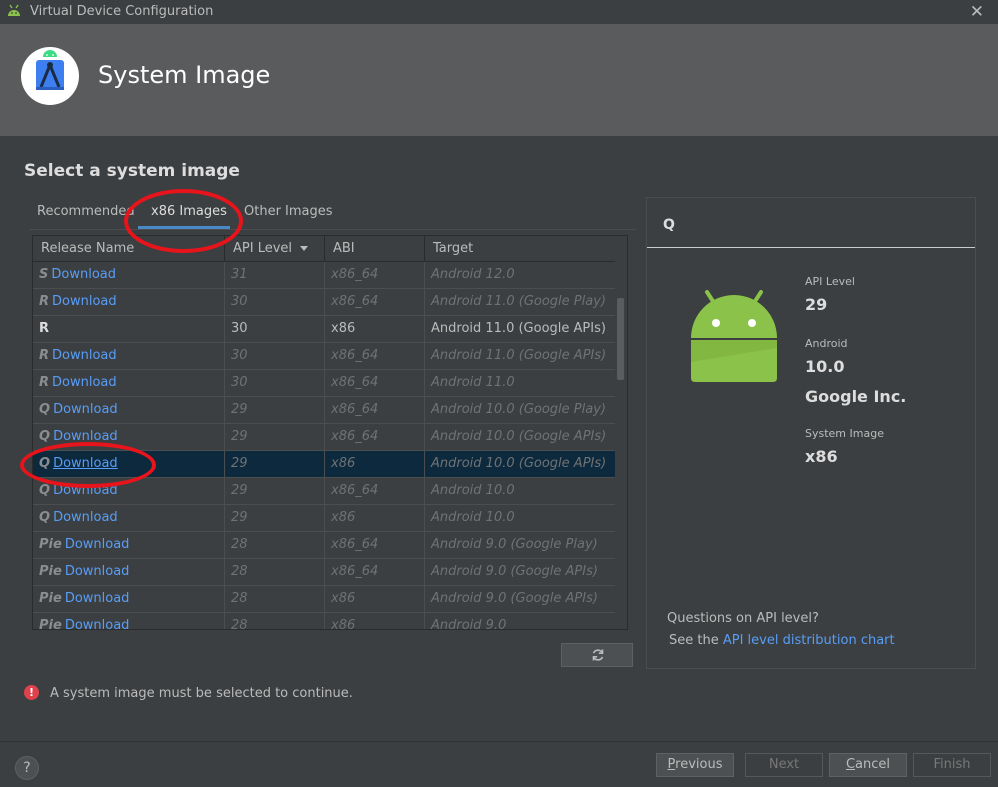 The width and height of the screenshot is (998, 787). What do you see at coordinates (27, 768) in the screenshot?
I see `help-icon: ?` at bounding box center [27, 768].